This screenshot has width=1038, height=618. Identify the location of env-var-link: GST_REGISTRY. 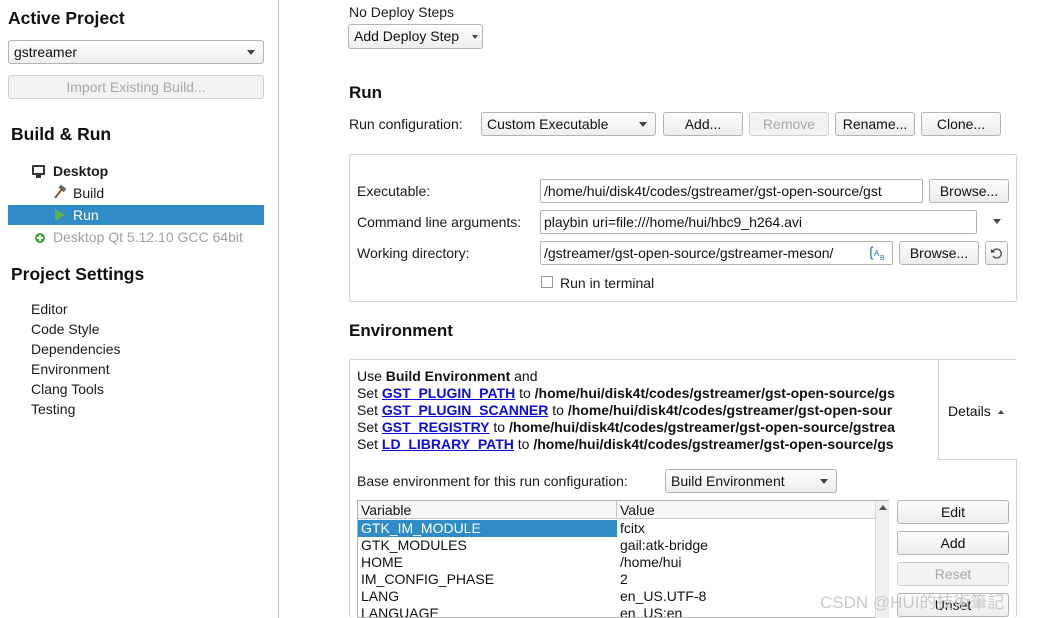
(436, 427).